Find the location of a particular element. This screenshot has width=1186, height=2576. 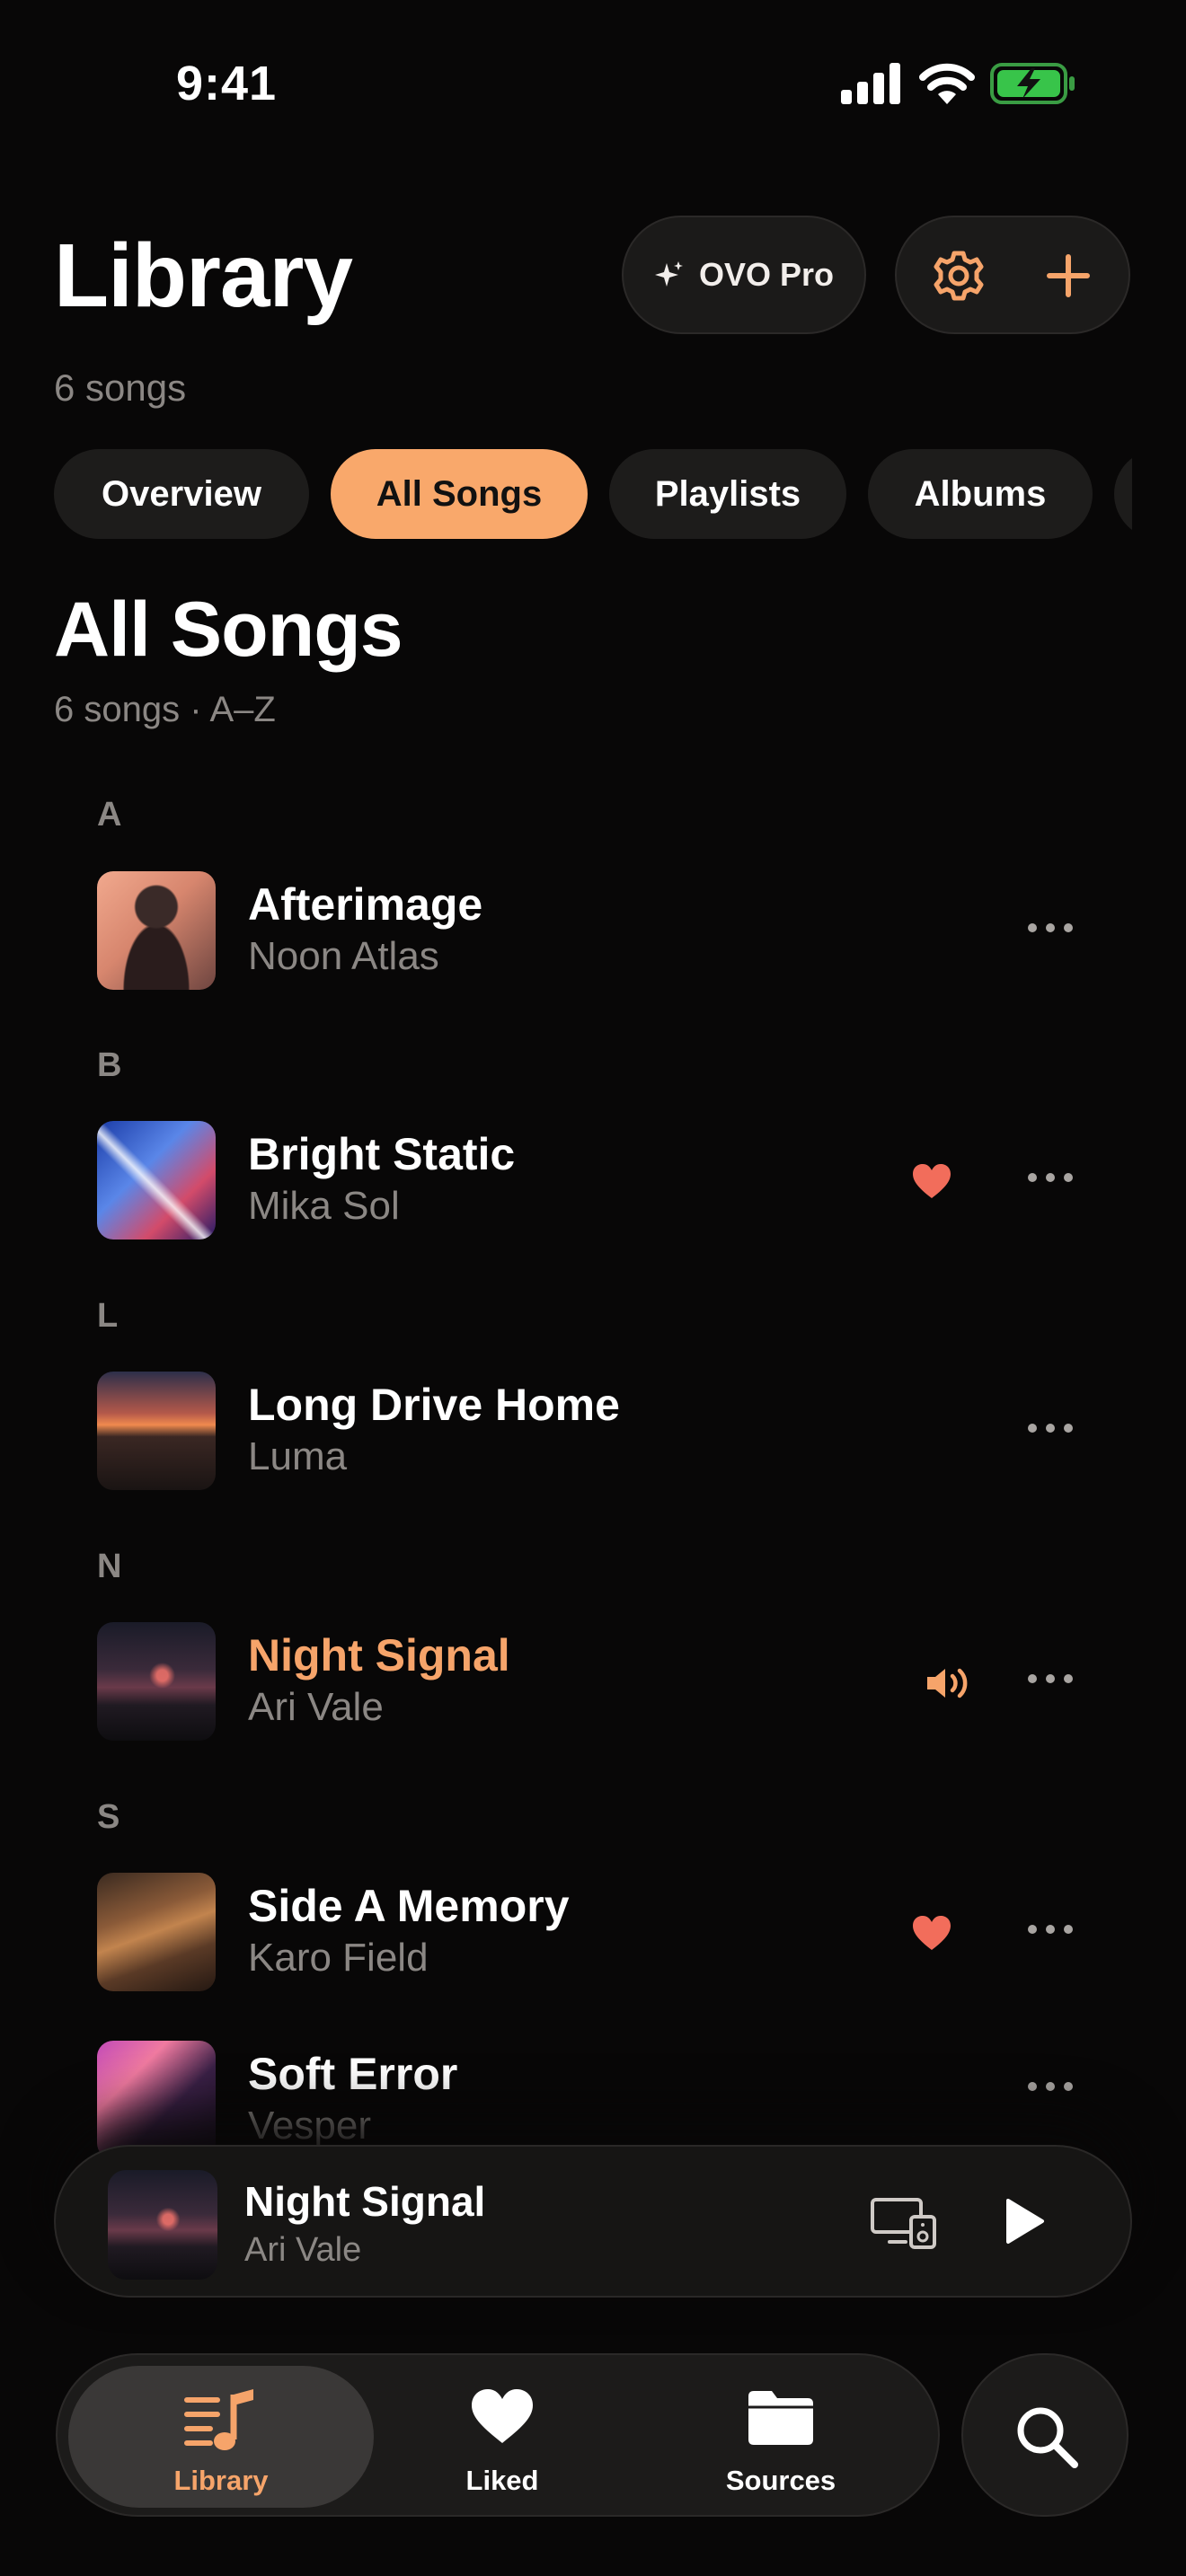

search-icon is located at coordinates (1047, 2437).